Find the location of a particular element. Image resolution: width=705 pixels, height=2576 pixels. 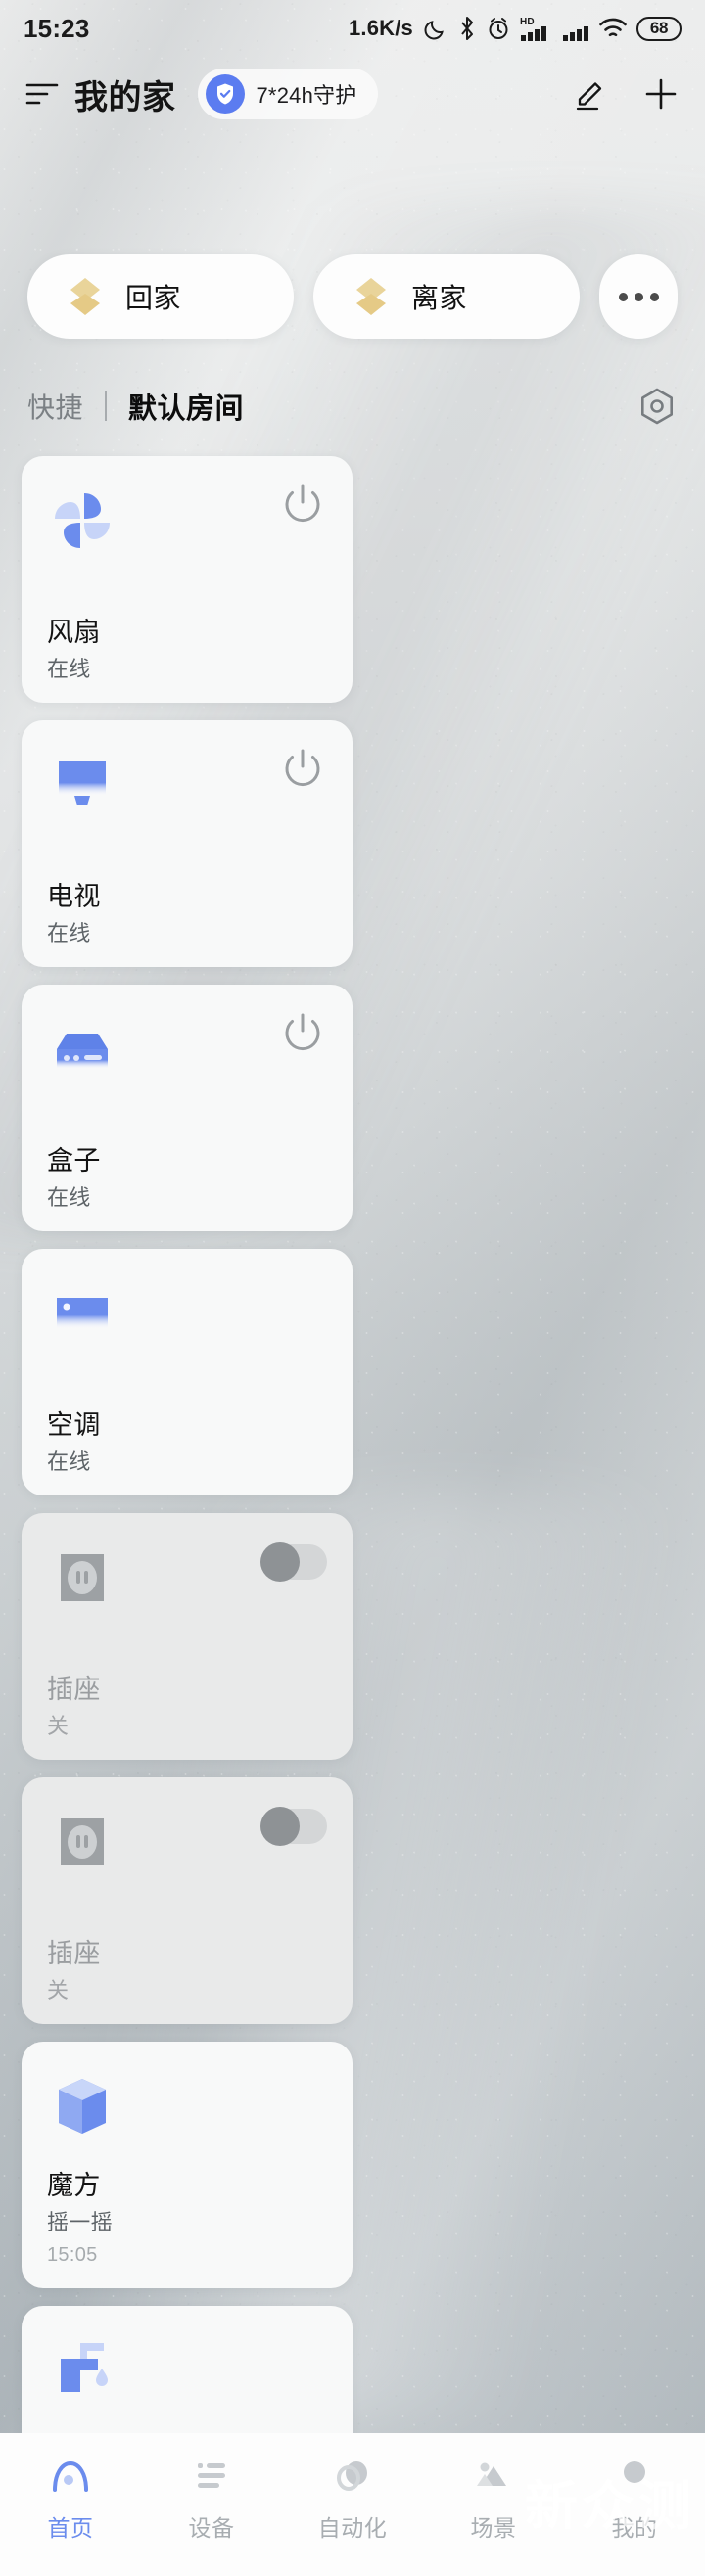

scene-shortcut-row: 回家 离家 is located at coordinates (352, 296).